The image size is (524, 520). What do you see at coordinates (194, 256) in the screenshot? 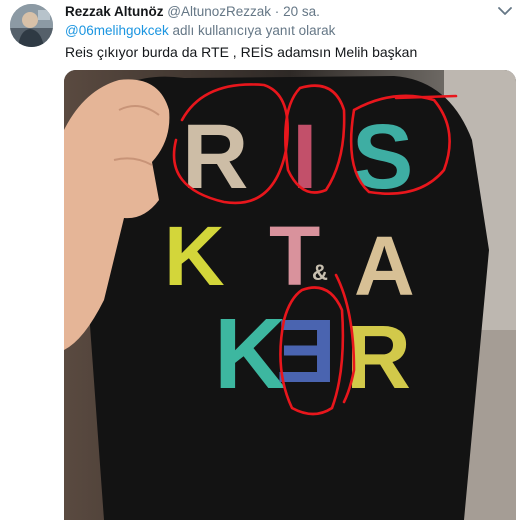
I see `shirt-letter-k-mid: K` at bounding box center [194, 256].